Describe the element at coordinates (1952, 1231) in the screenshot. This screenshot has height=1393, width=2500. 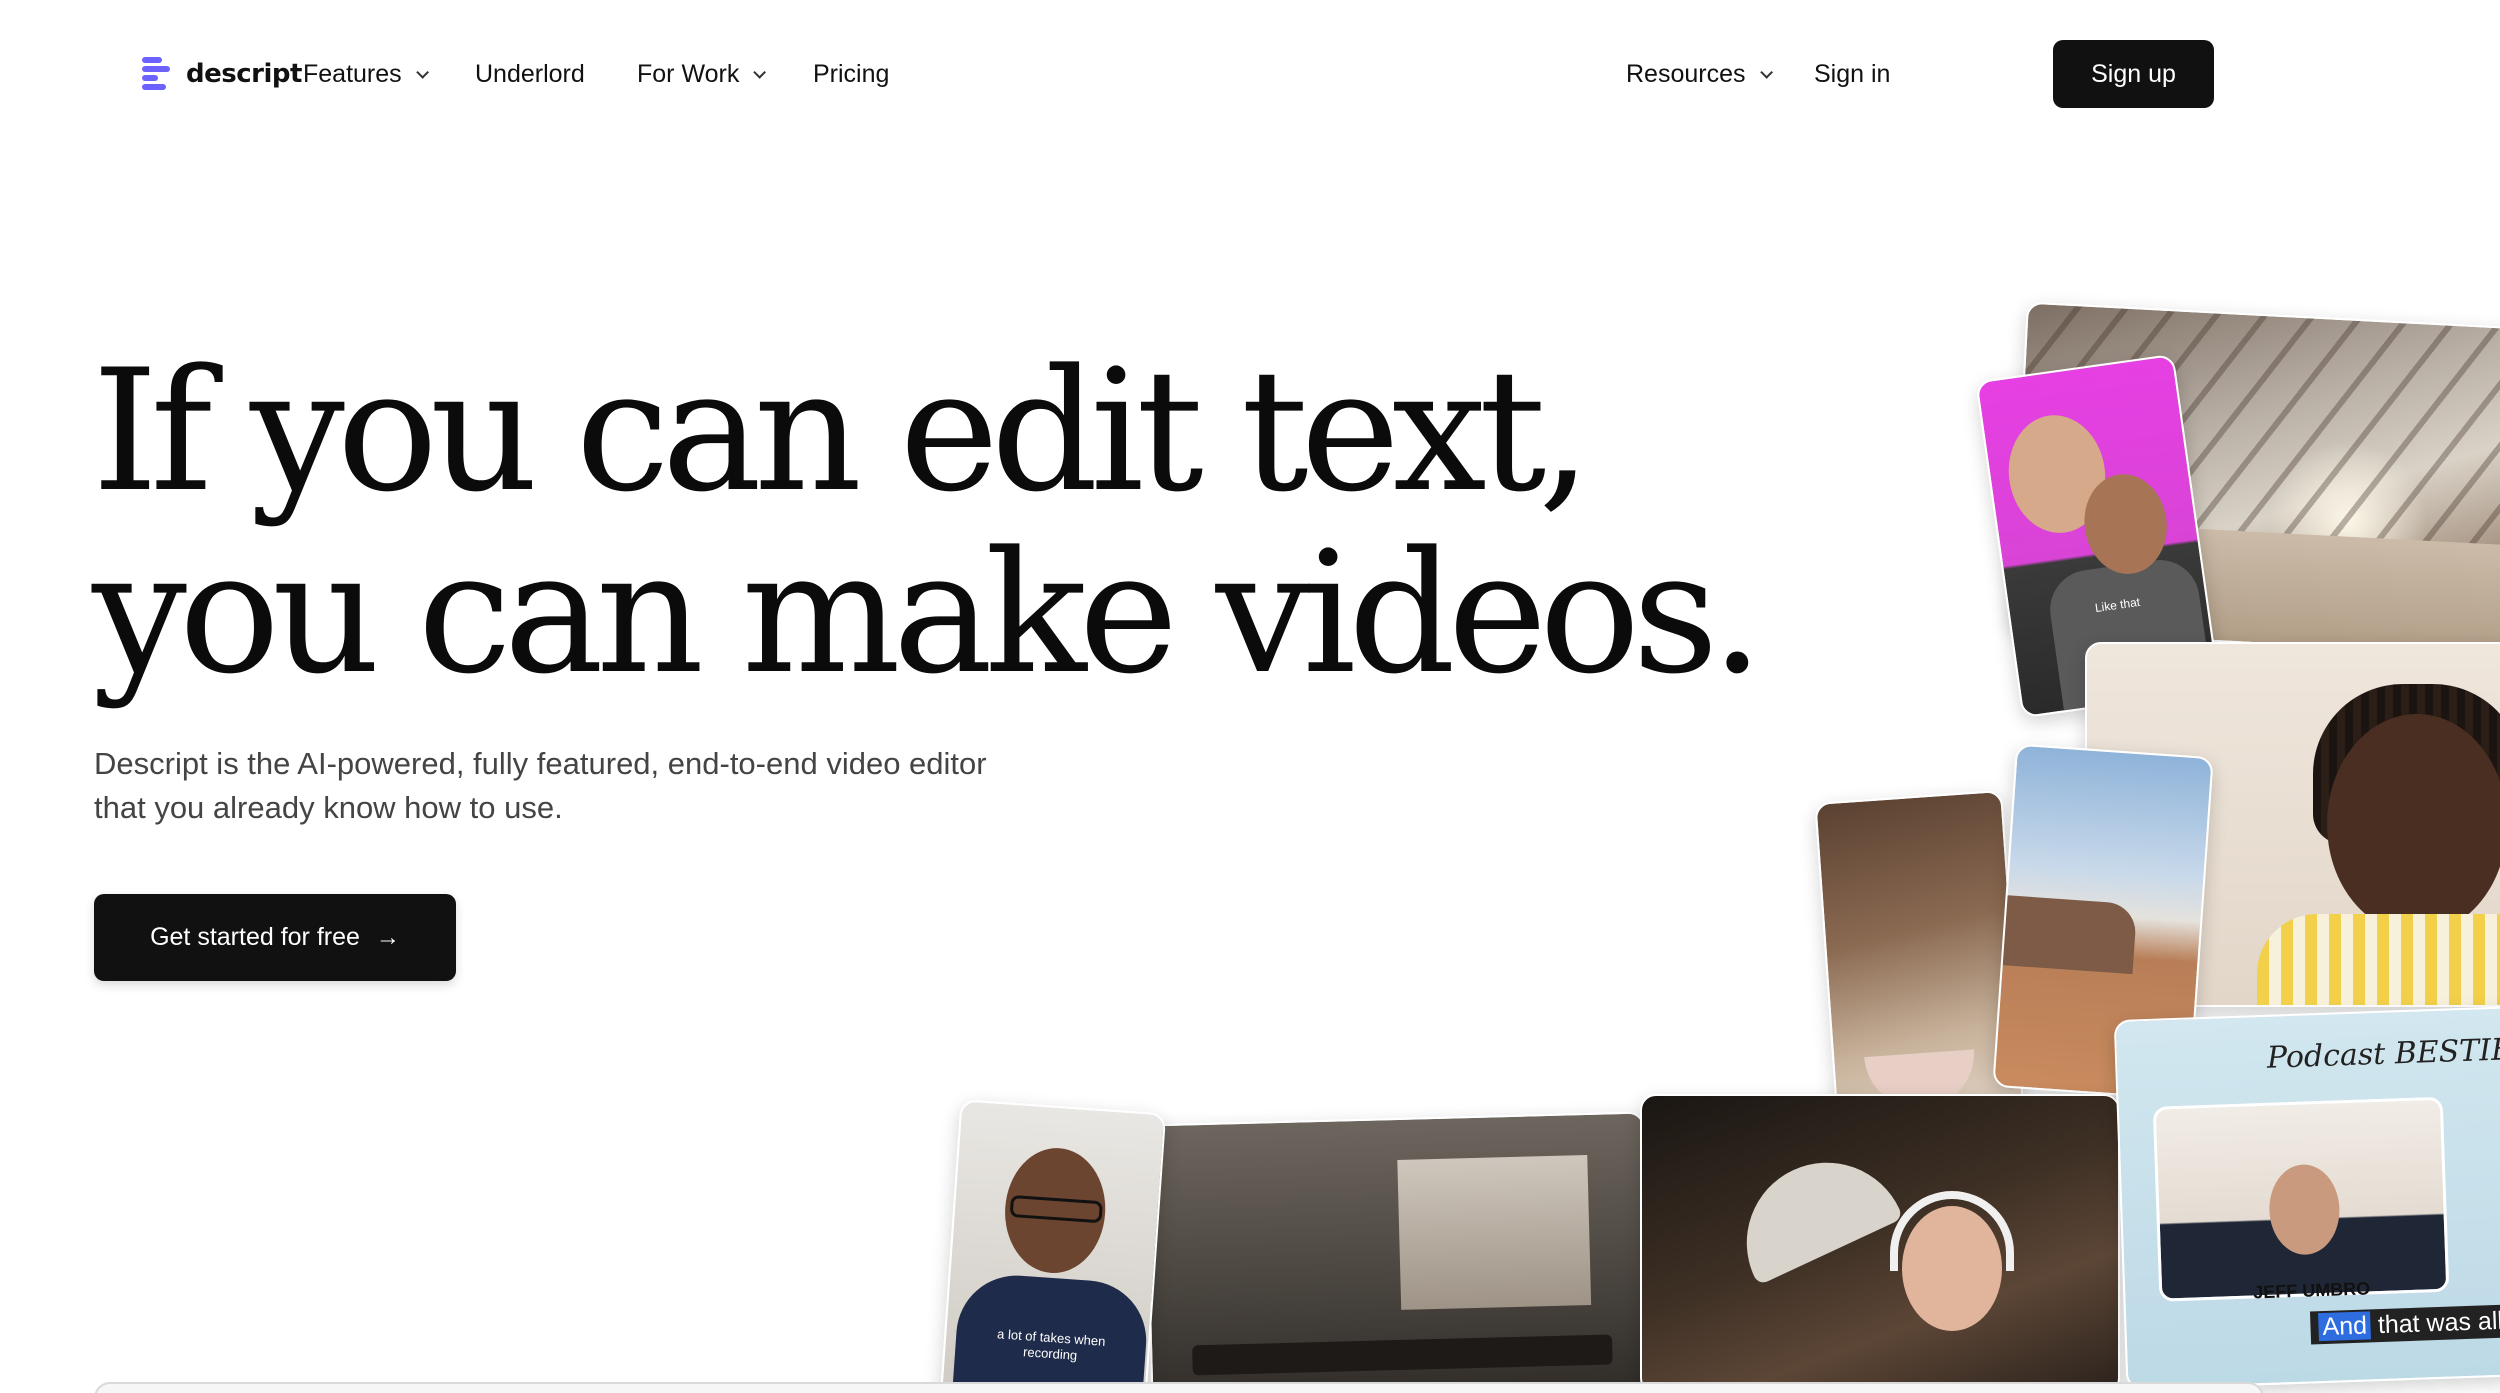
I see `headphones-icon` at that location.